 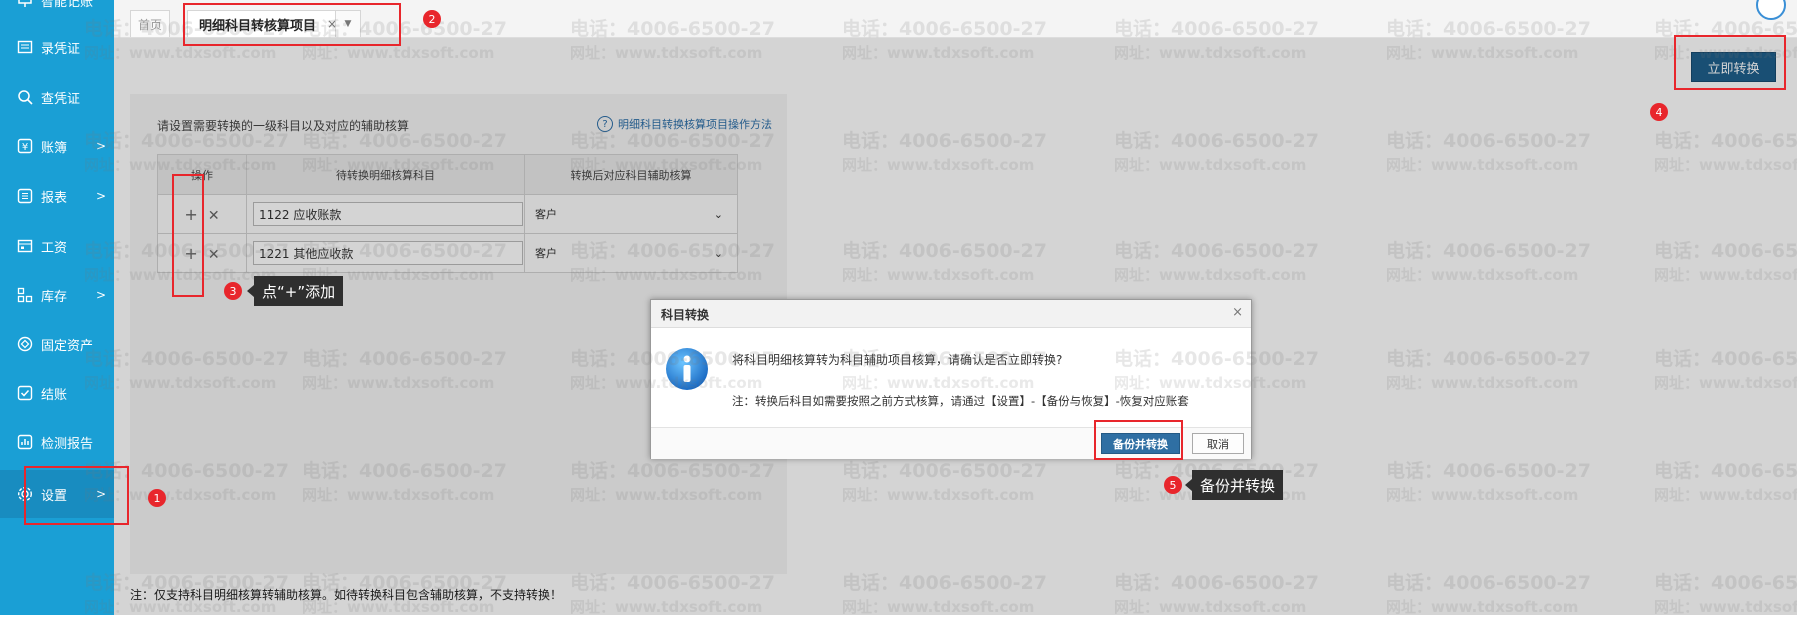 I want to click on bookkeeping-icon, so click(x=25, y=4).